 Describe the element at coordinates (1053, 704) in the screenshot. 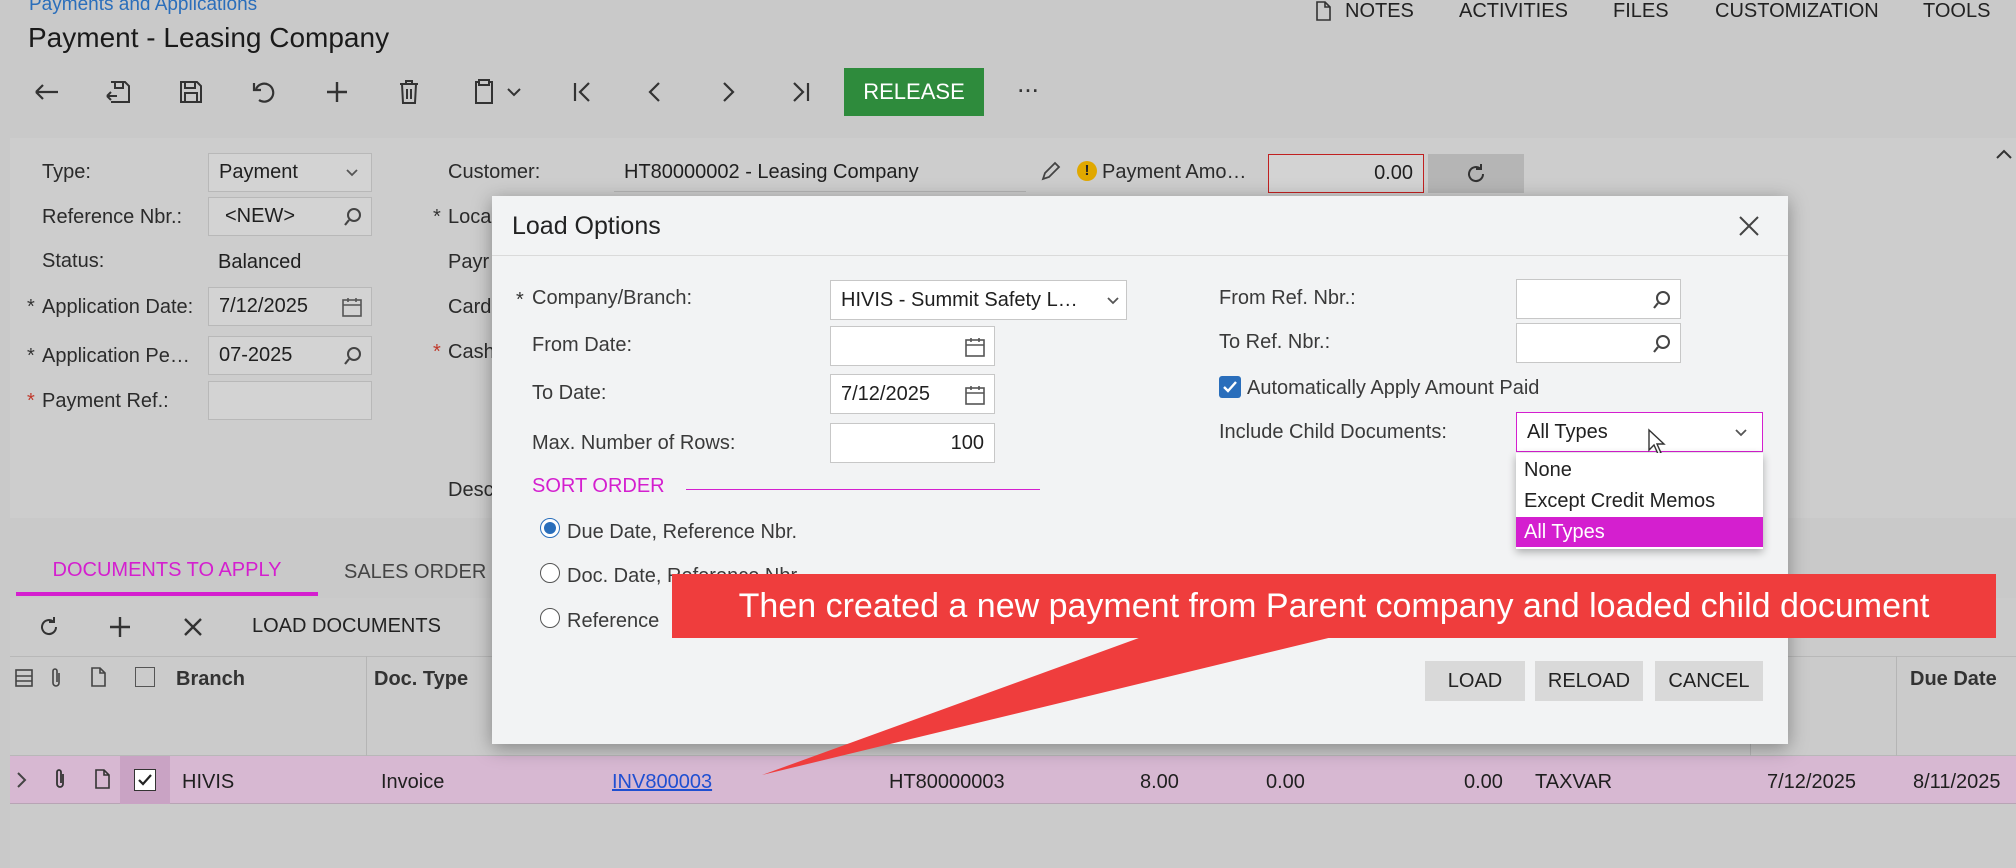

I see `callout-pointer` at that location.